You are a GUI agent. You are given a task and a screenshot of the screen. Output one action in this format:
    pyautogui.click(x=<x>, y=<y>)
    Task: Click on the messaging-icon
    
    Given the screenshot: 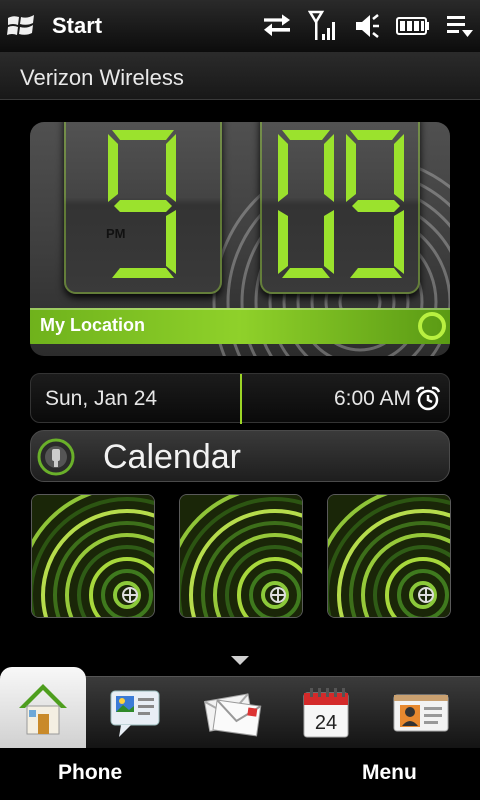 What is the action you would take?
    pyautogui.click(x=135, y=713)
    